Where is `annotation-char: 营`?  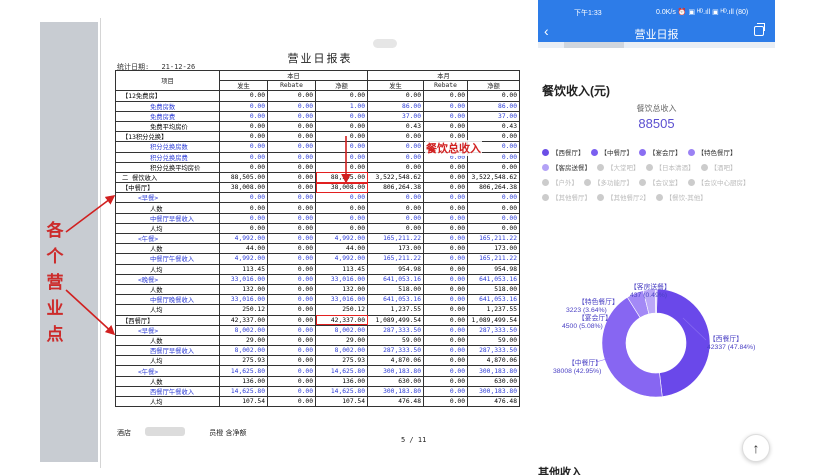 annotation-char: 营 is located at coordinates (55, 283).